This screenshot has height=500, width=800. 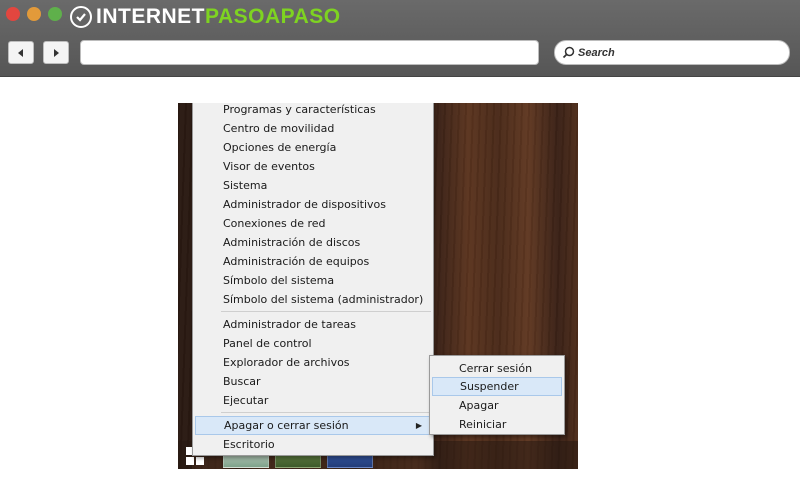 I want to click on search-placeholder: Search, so click(x=596, y=52).